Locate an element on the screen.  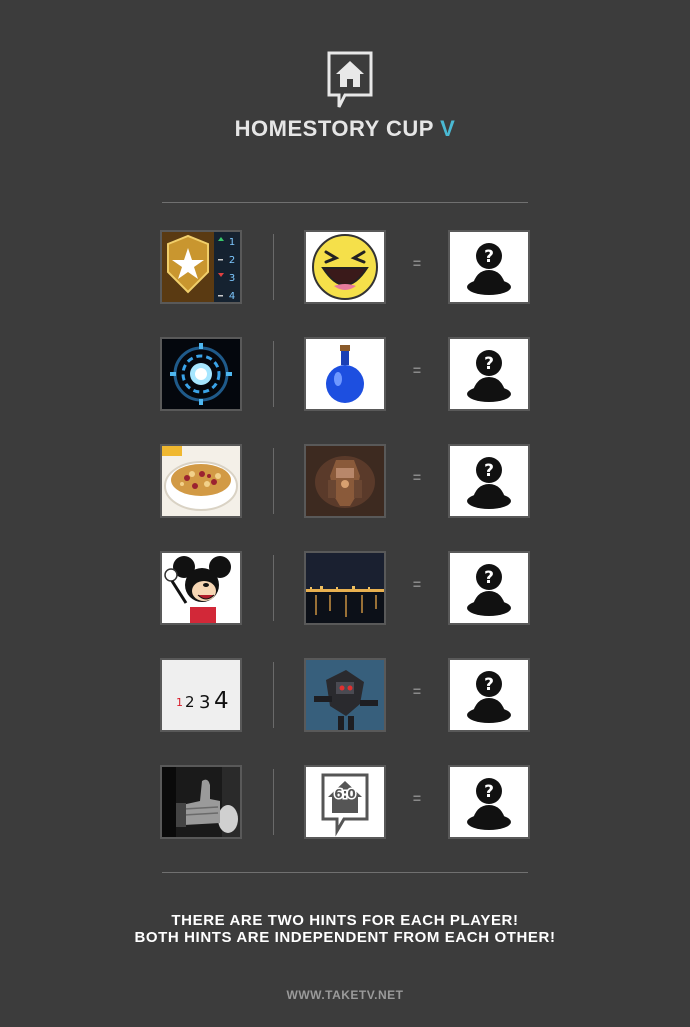
page-title: HOMESTORY CUP V is located at coordinates (345, 129).